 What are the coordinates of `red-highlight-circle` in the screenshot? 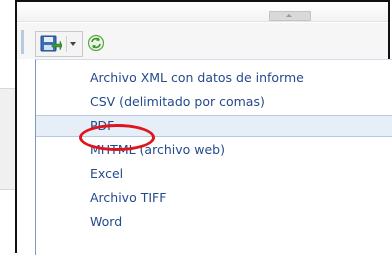 It's located at (117, 137).